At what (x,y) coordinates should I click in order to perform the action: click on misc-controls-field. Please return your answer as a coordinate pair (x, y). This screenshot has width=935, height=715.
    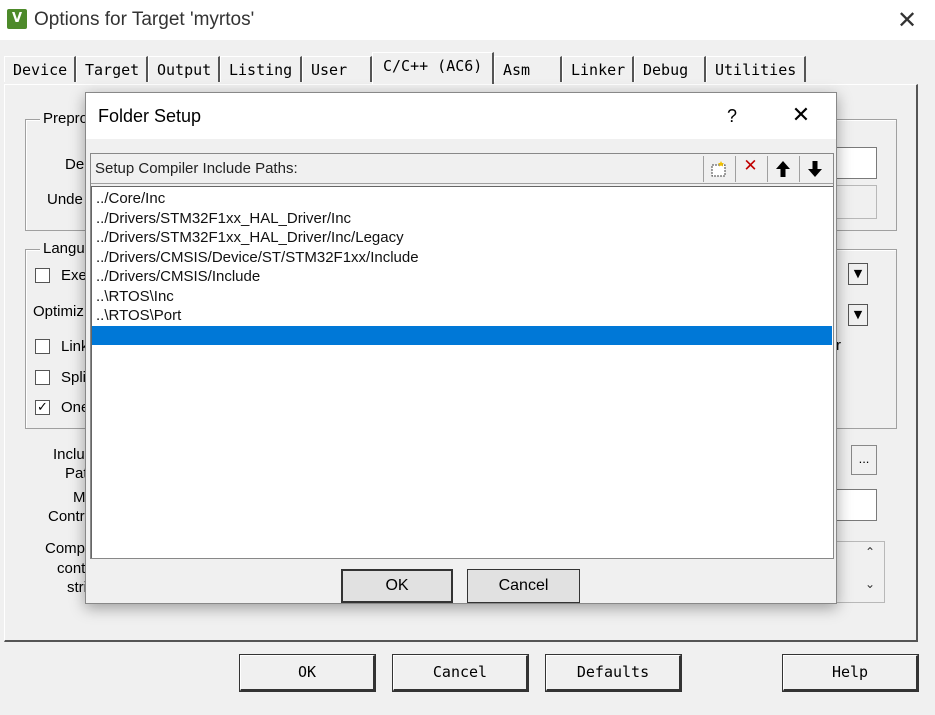
    Looking at the image, I should click on (855, 505).